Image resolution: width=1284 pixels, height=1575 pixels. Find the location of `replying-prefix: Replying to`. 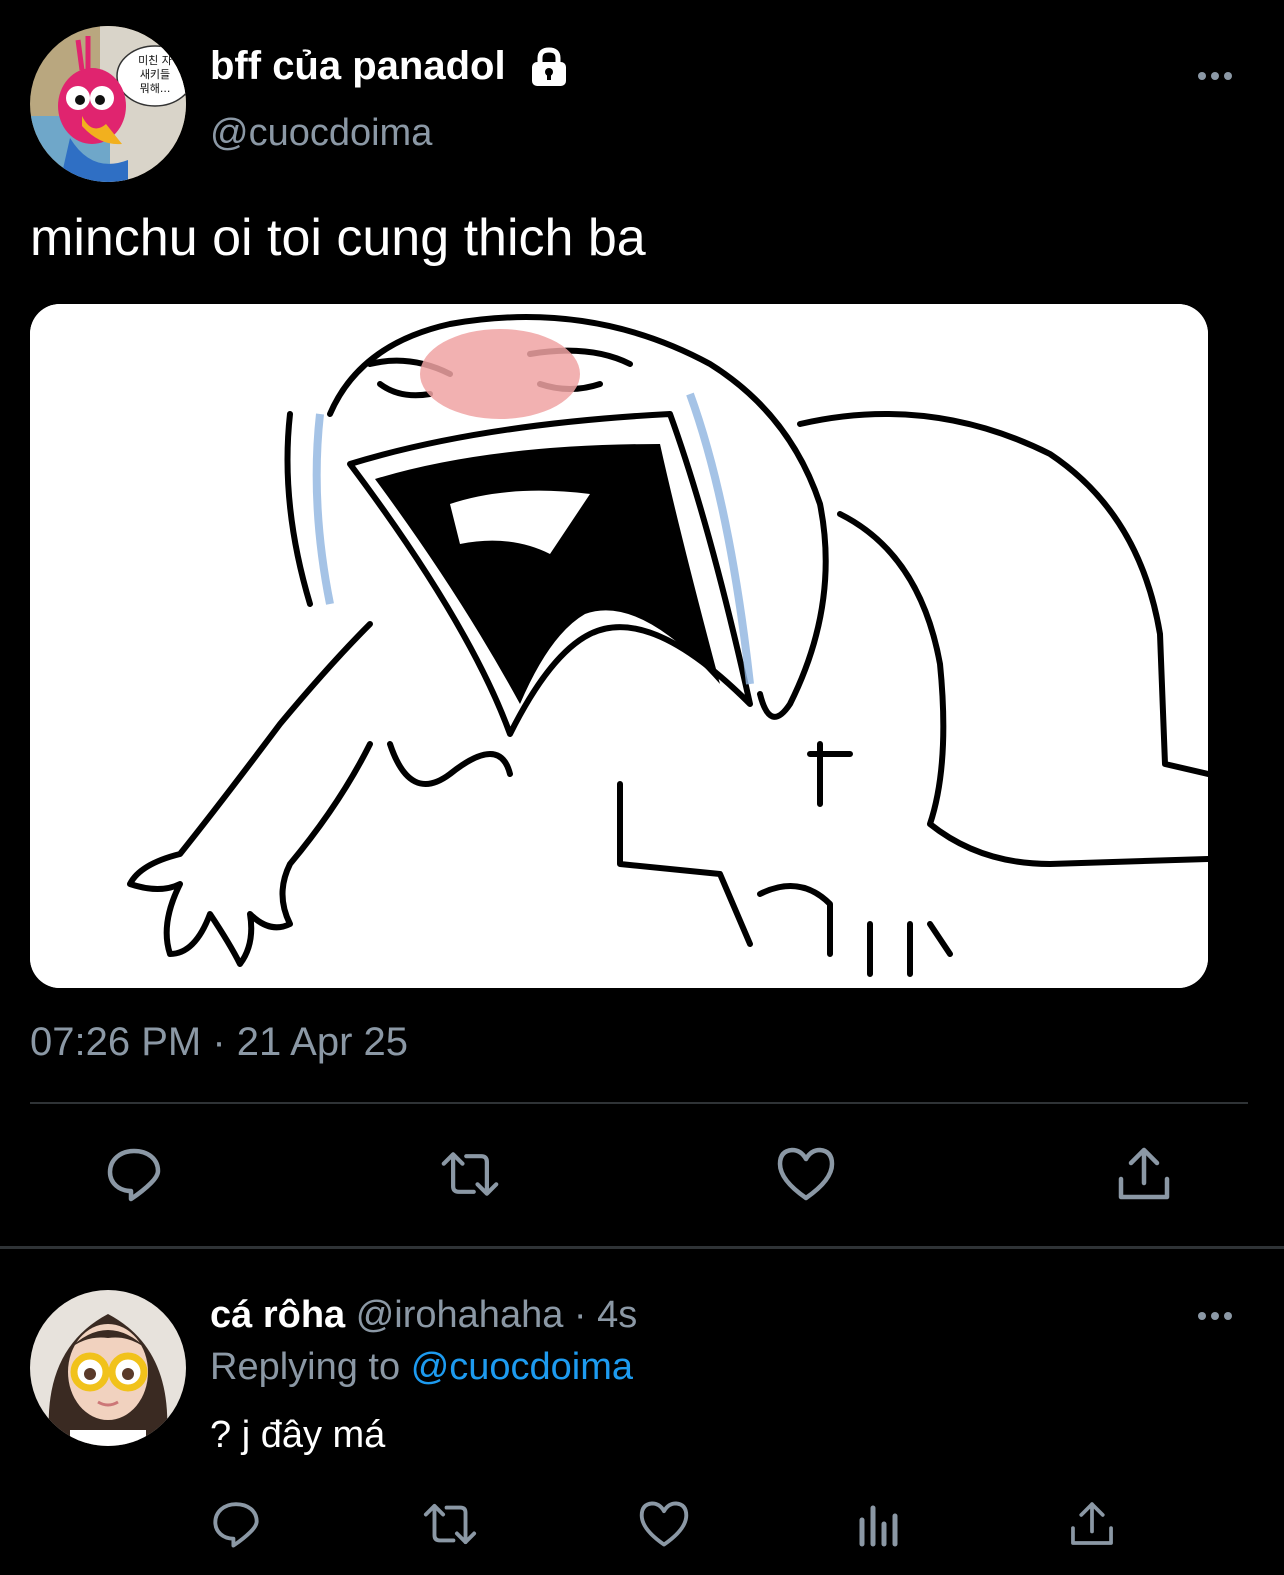

replying-prefix: Replying to is located at coordinates (305, 1367).